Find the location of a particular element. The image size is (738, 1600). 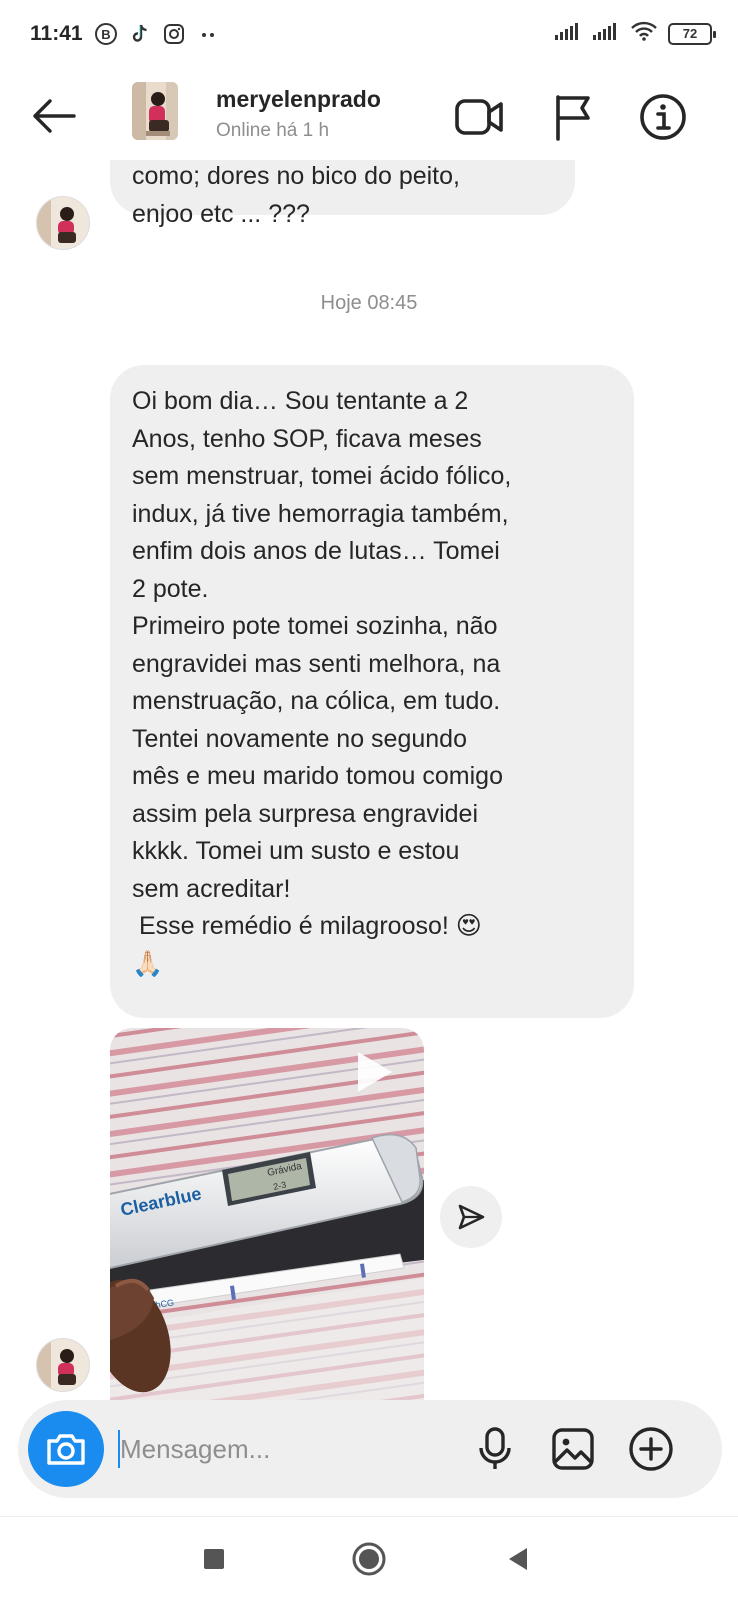

status-system-icons: 72 is located at coordinates (635, 33).